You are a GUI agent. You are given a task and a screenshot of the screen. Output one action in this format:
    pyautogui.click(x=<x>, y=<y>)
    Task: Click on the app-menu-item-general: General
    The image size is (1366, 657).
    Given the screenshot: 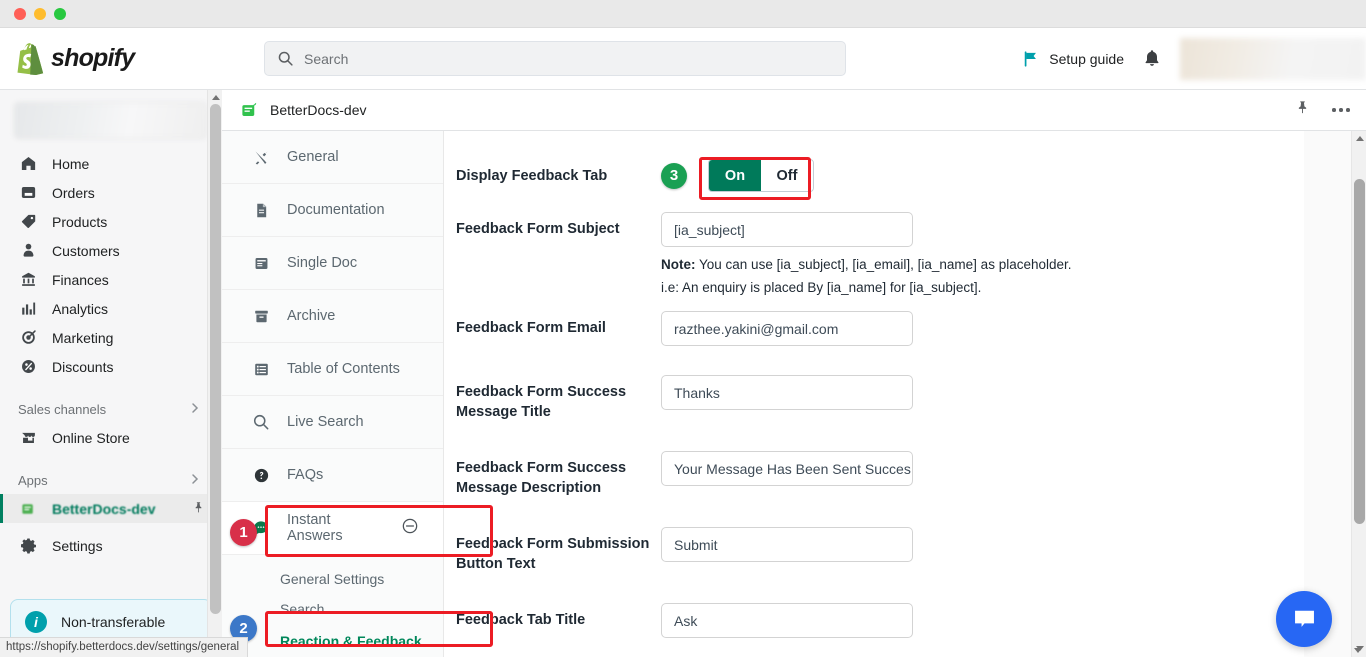 What is the action you would take?
    pyautogui.click(x=332, y=157)
    